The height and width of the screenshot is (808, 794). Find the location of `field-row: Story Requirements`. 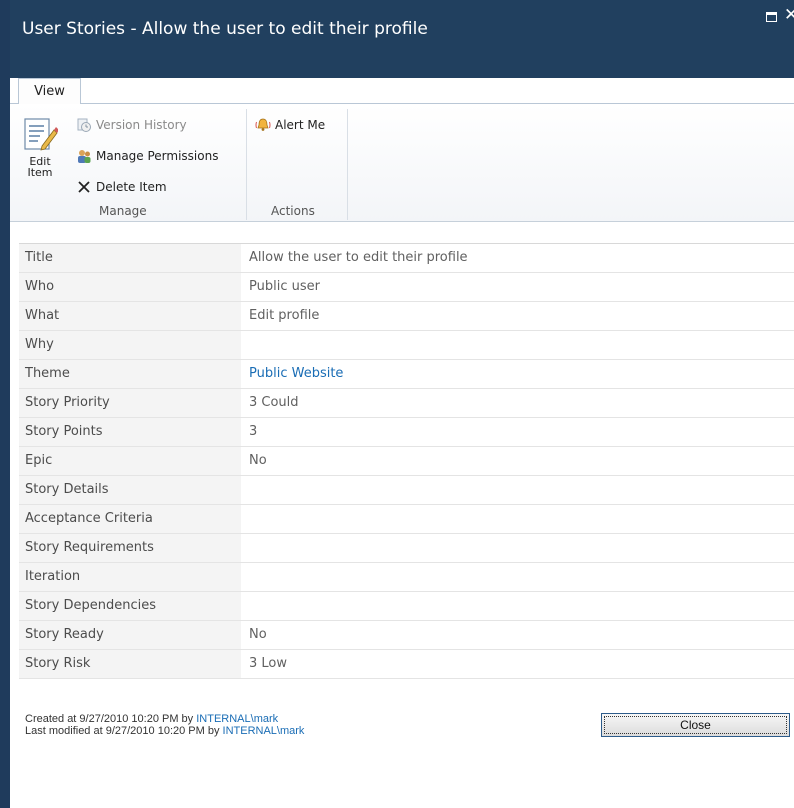

field-row: Story Requirements is located at coordinates (406, 548).